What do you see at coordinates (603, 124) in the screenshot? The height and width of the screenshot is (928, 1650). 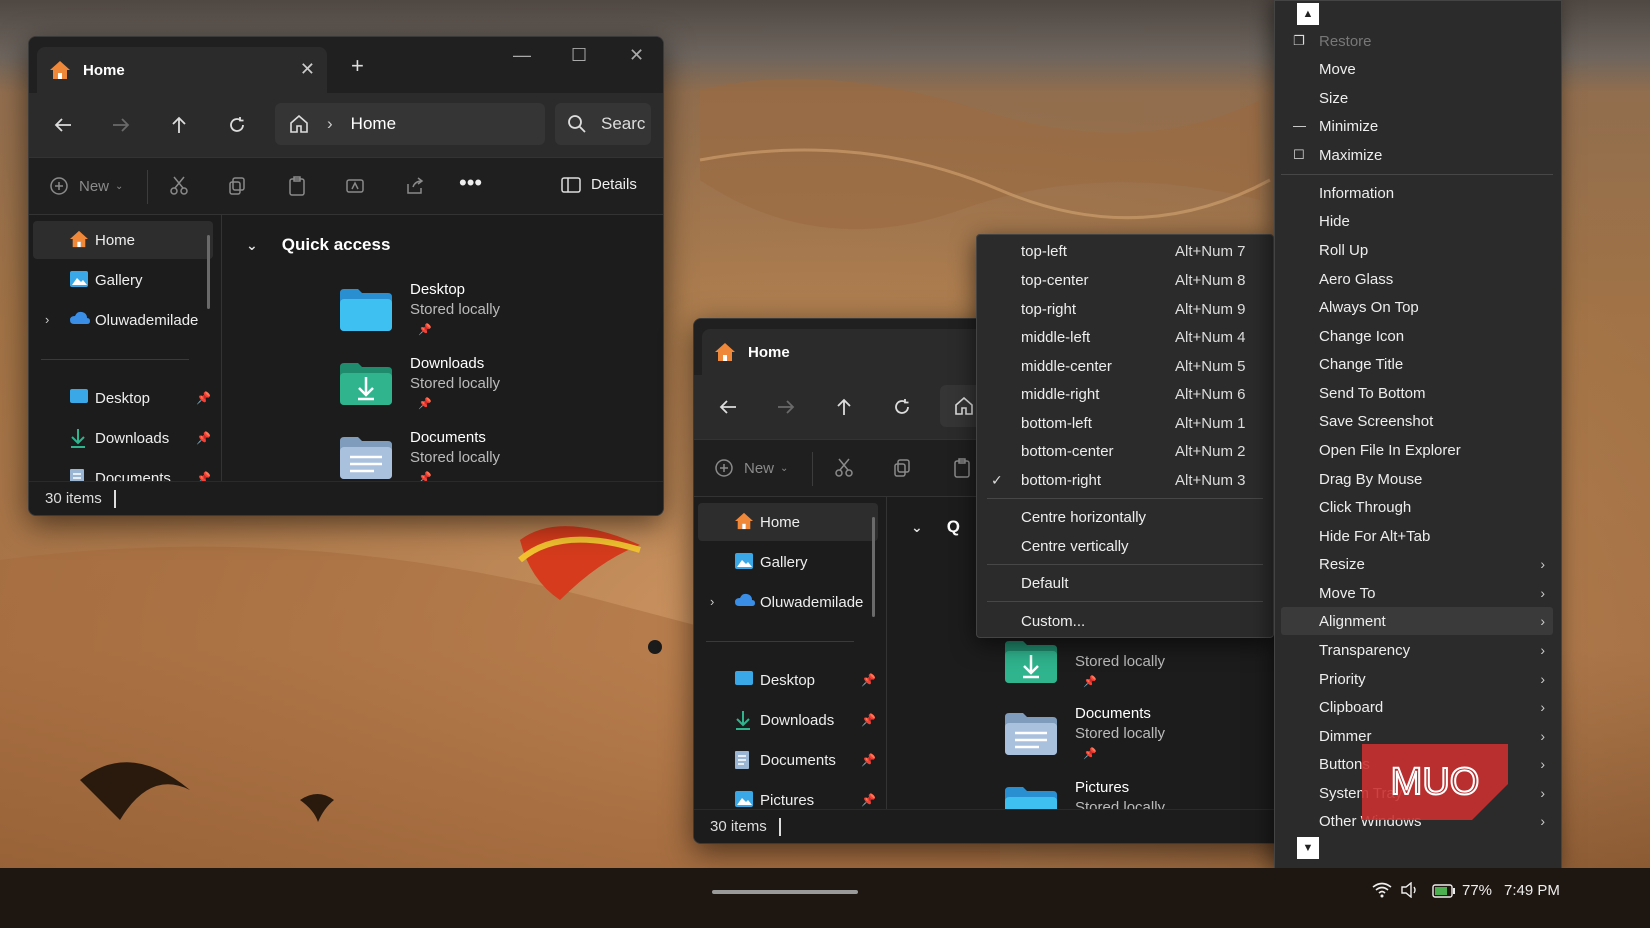 I see `search-box: Searc` at bounding box center [603, 124].